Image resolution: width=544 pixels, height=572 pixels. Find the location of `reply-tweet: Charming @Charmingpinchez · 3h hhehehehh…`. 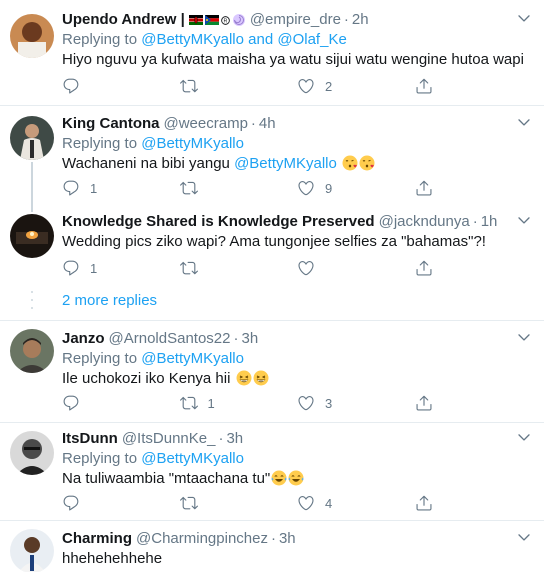

reply-tweet: Charming @Charmingpinchez · 3h hhehehehh… is located at coordinates (272, 546).